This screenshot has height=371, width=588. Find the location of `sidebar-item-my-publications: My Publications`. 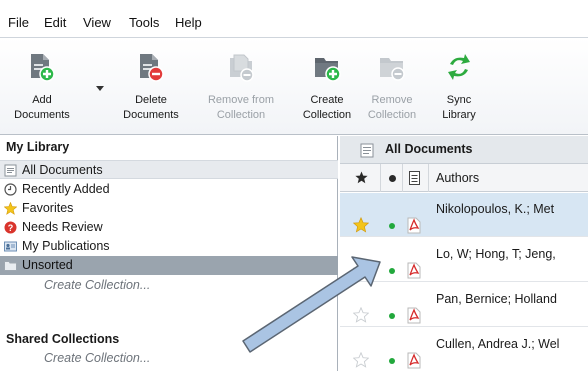

sidebar-item-my-publications: My Publications is located at coordinates (169, 246).